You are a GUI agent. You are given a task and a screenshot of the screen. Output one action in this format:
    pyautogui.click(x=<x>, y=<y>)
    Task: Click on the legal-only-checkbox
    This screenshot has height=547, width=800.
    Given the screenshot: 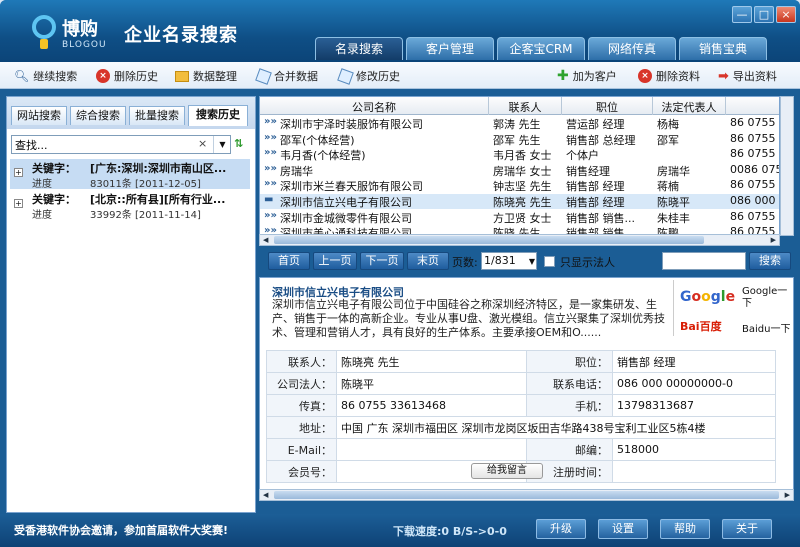 What is the action you would take?
    pyautogui.click(x=549, y=261)
    